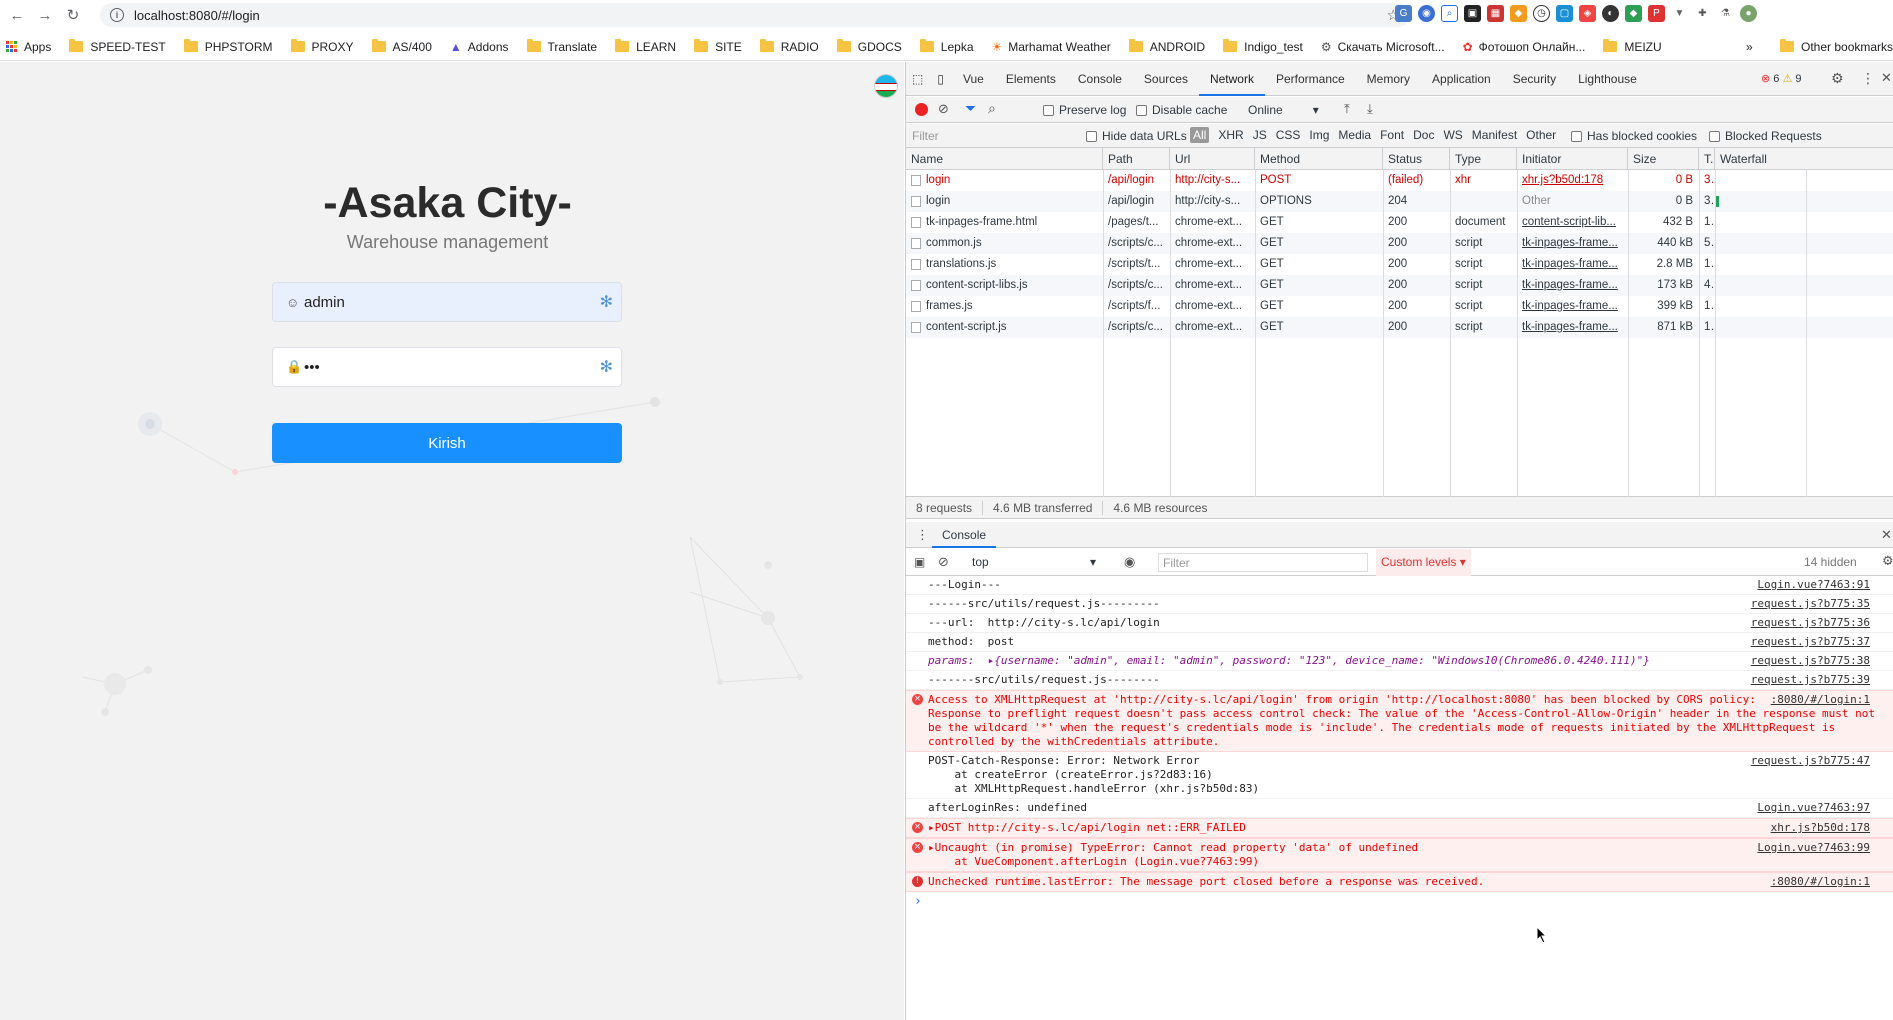 Image resolution: width=1893 pixels, height=1020 pixels. I want to click on type-filter-other: Other, so click(1541, 135).